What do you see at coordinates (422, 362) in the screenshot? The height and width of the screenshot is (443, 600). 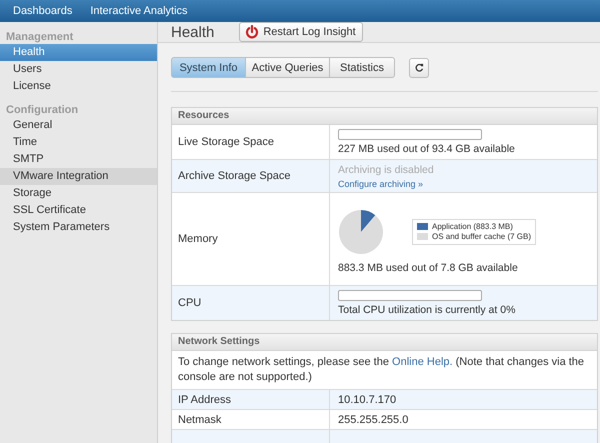 I see `online-help-link: Online Help.` at bounding box center [422, 362].